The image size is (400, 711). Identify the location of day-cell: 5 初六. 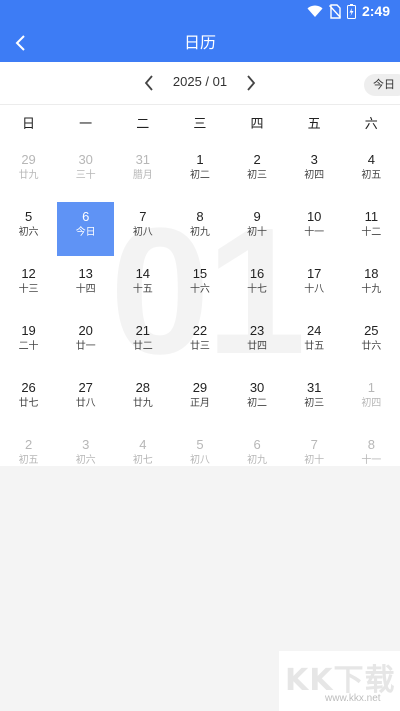
(28, 229).